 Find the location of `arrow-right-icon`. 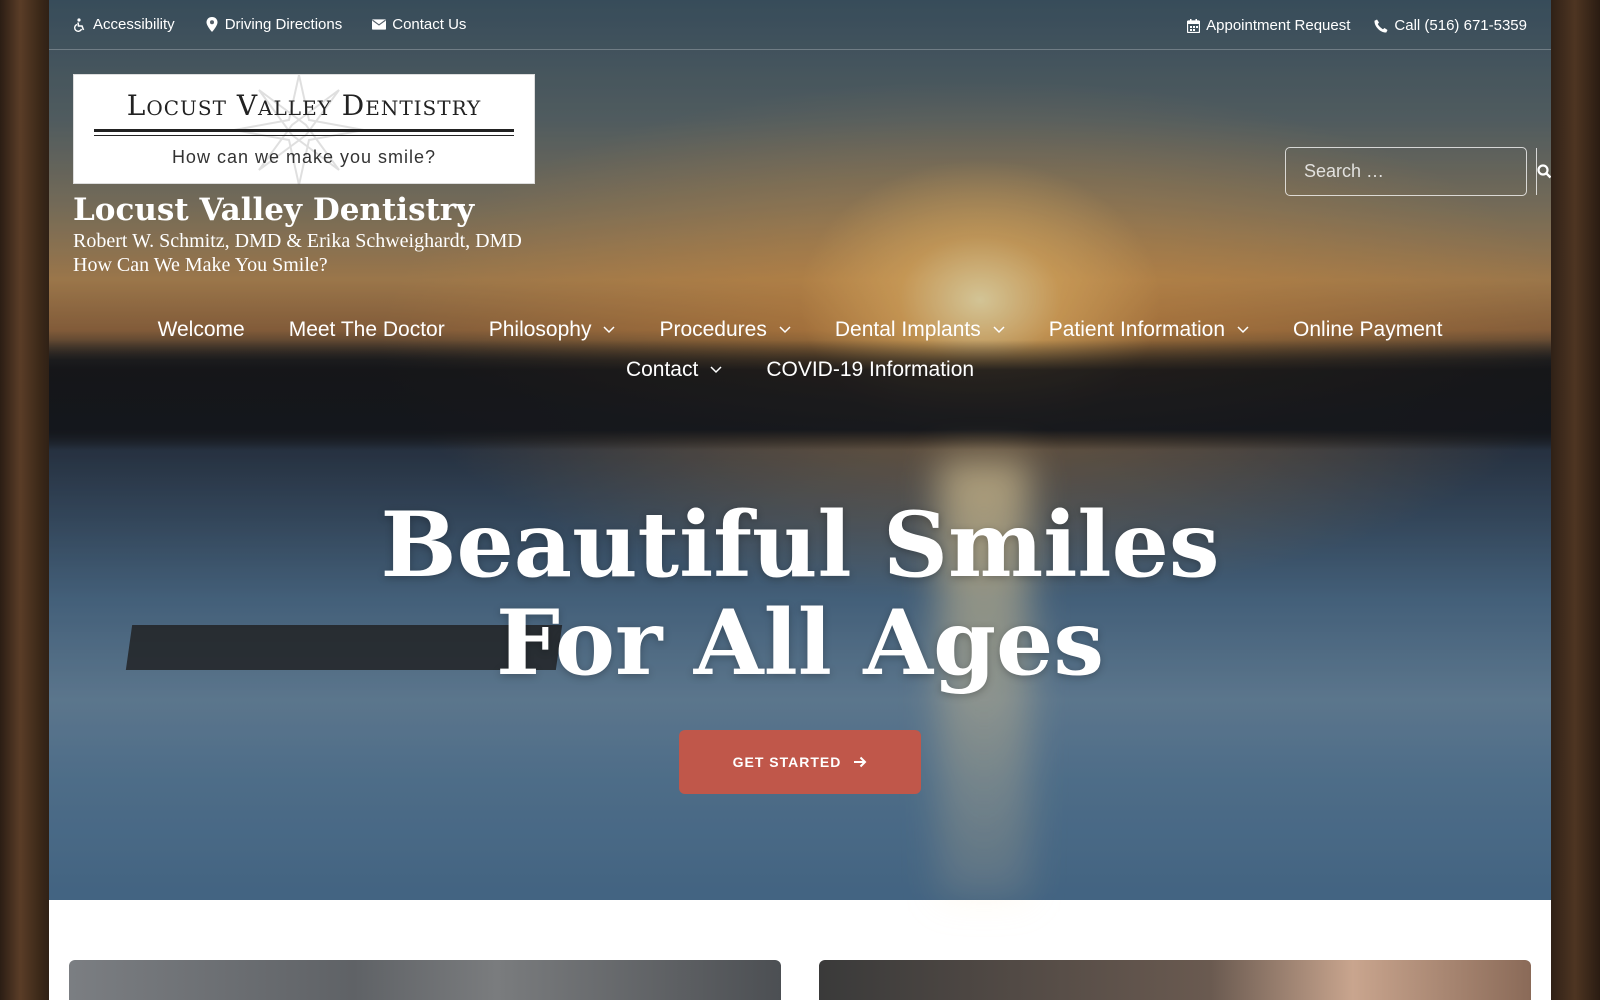

arrow-right-icon is located at coordinates (860, 762).